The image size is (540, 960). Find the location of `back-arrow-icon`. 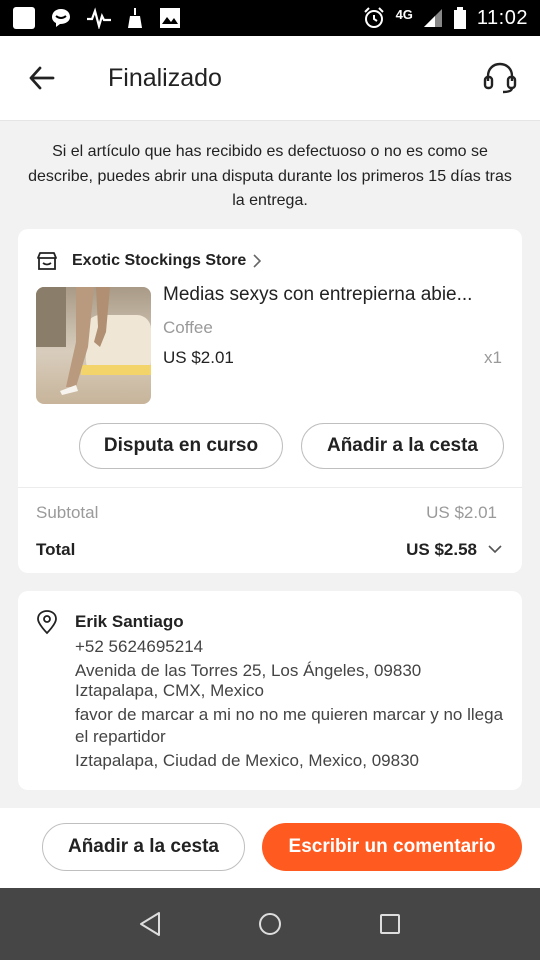

back-arrow-icon is located at coordinates (42, 78).